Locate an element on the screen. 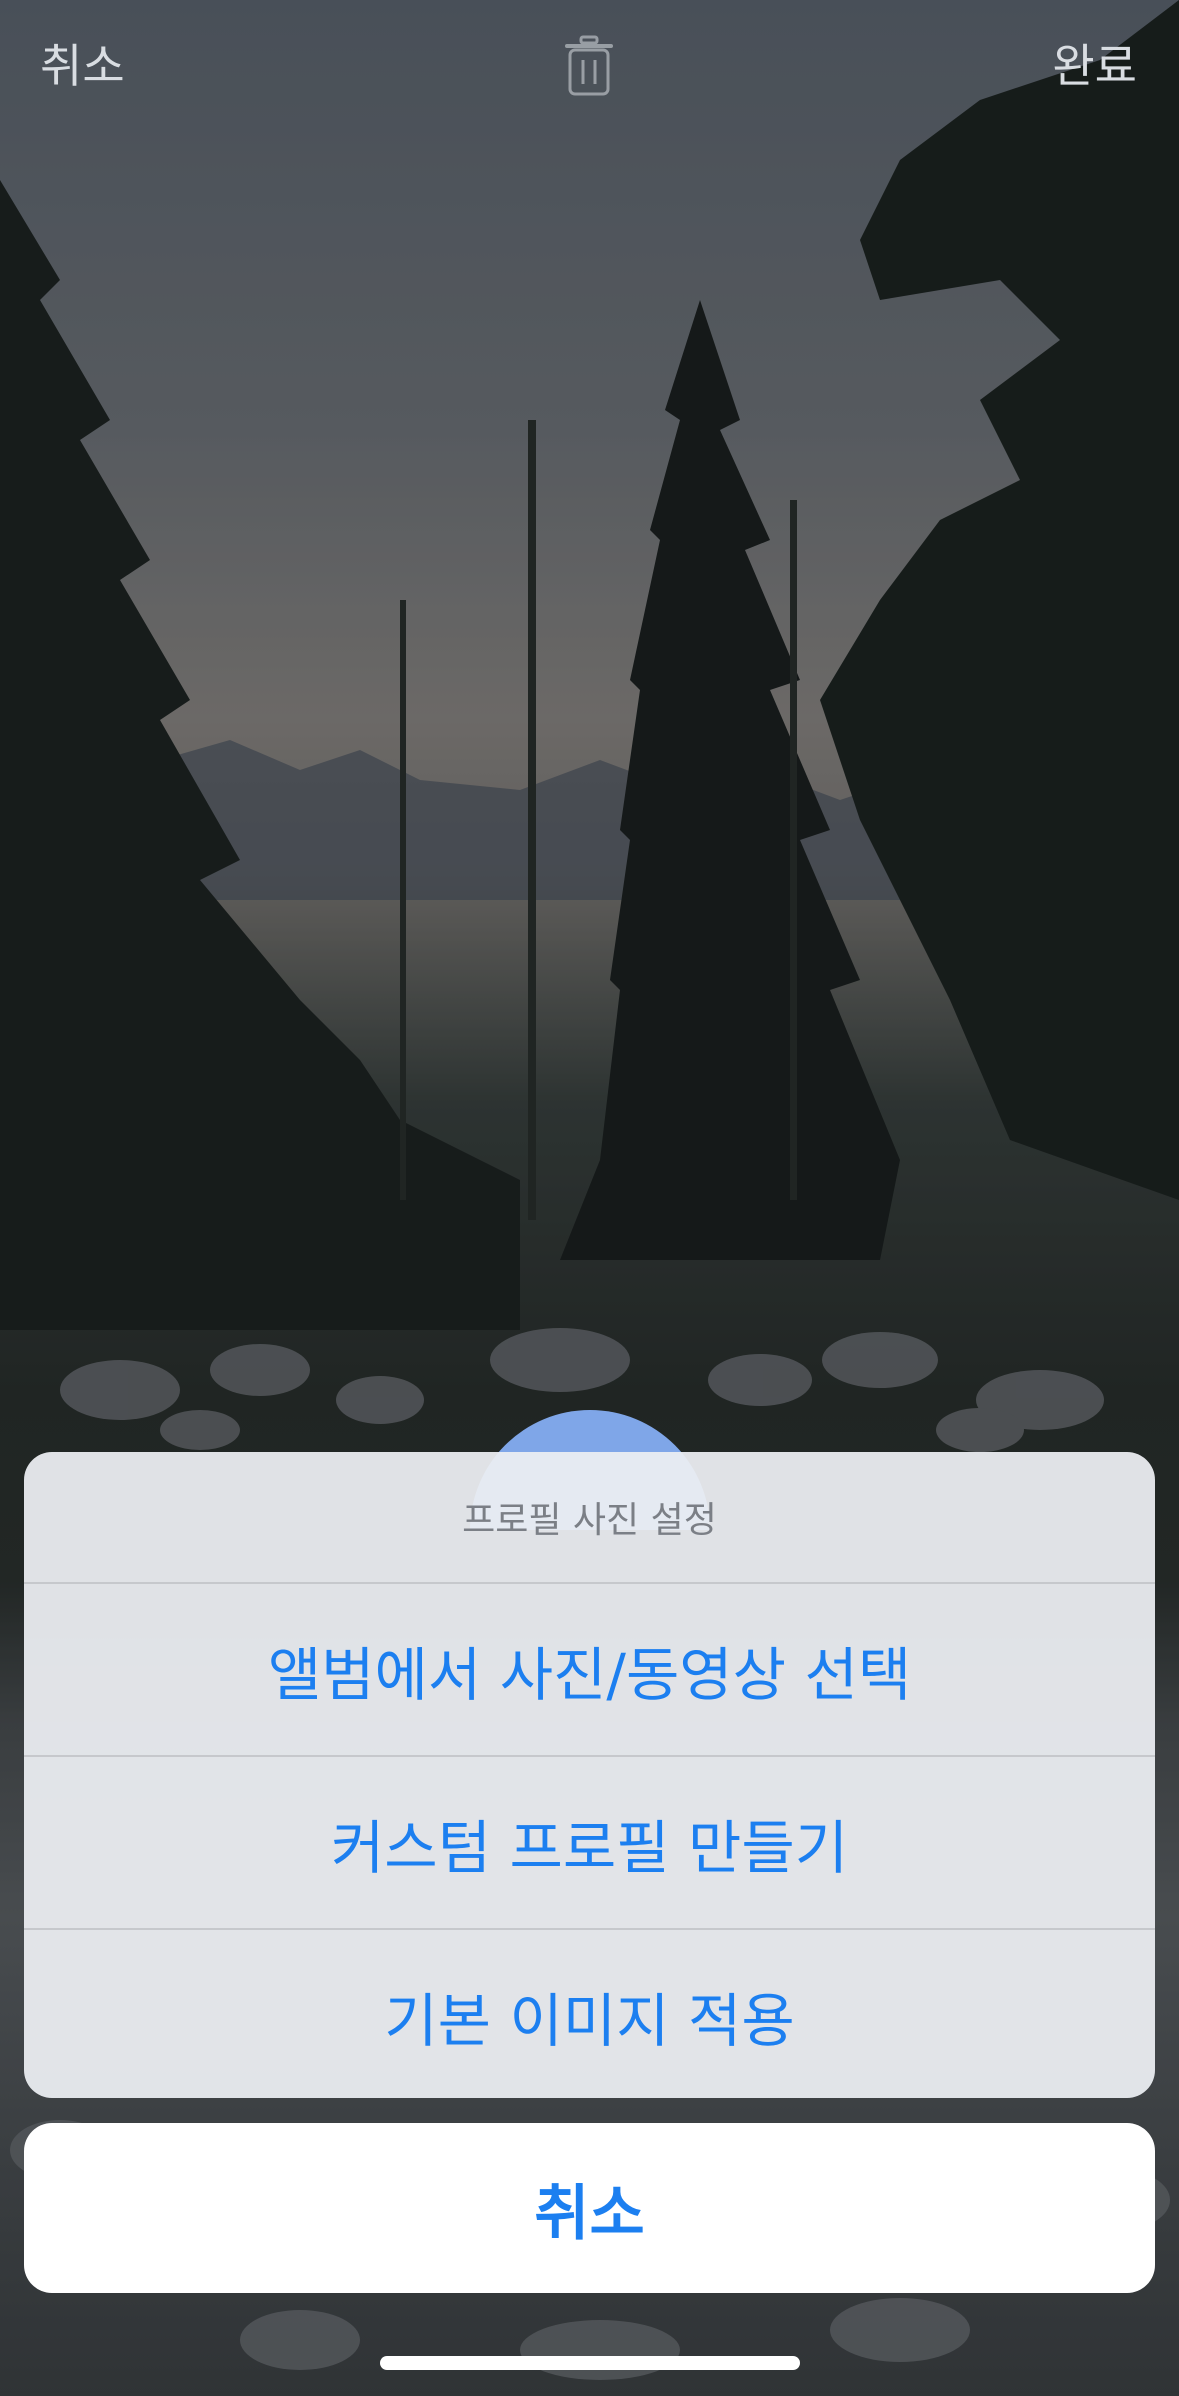 Image resolution: width=1179 pixels, height=2396 pixels. action-sheet-title: 프로필 사진 설정 is located at coordinates (589, 1520).